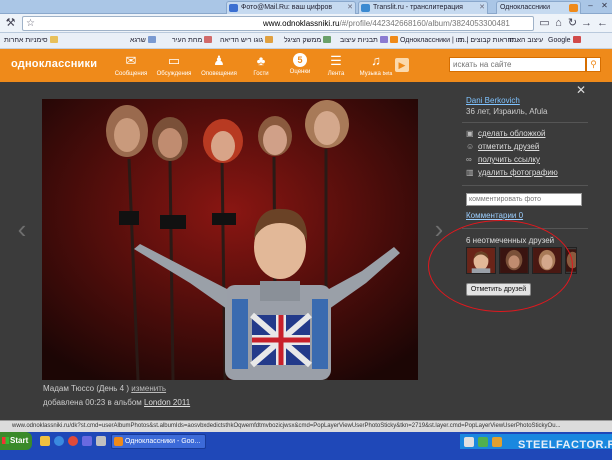 The image size is (612, 460). I want to click on nav-feed: ☰ Лента, so click(336, 65).